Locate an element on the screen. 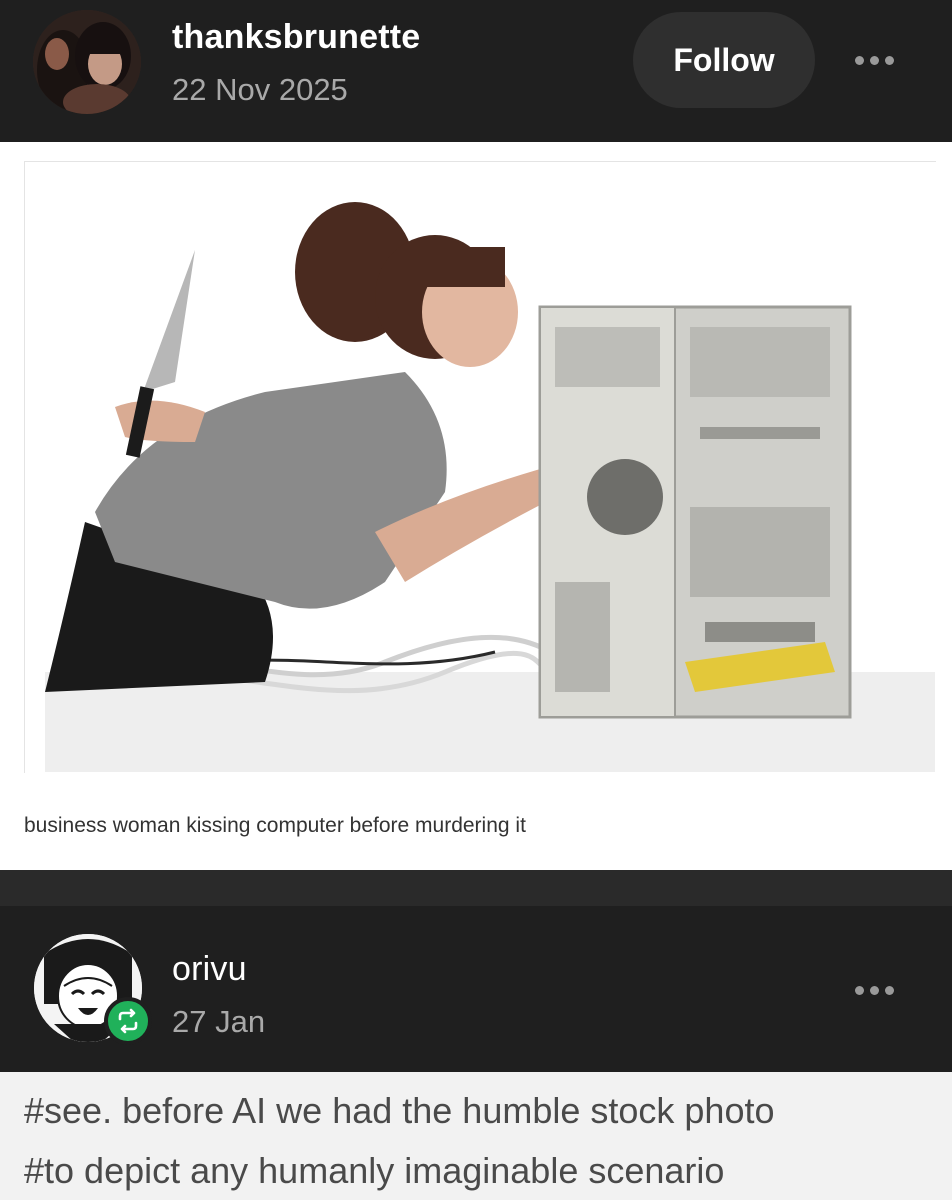 The image size is (952, 1200). reblog-header: orivu 27 Jan is located at coordinates (476, 989).